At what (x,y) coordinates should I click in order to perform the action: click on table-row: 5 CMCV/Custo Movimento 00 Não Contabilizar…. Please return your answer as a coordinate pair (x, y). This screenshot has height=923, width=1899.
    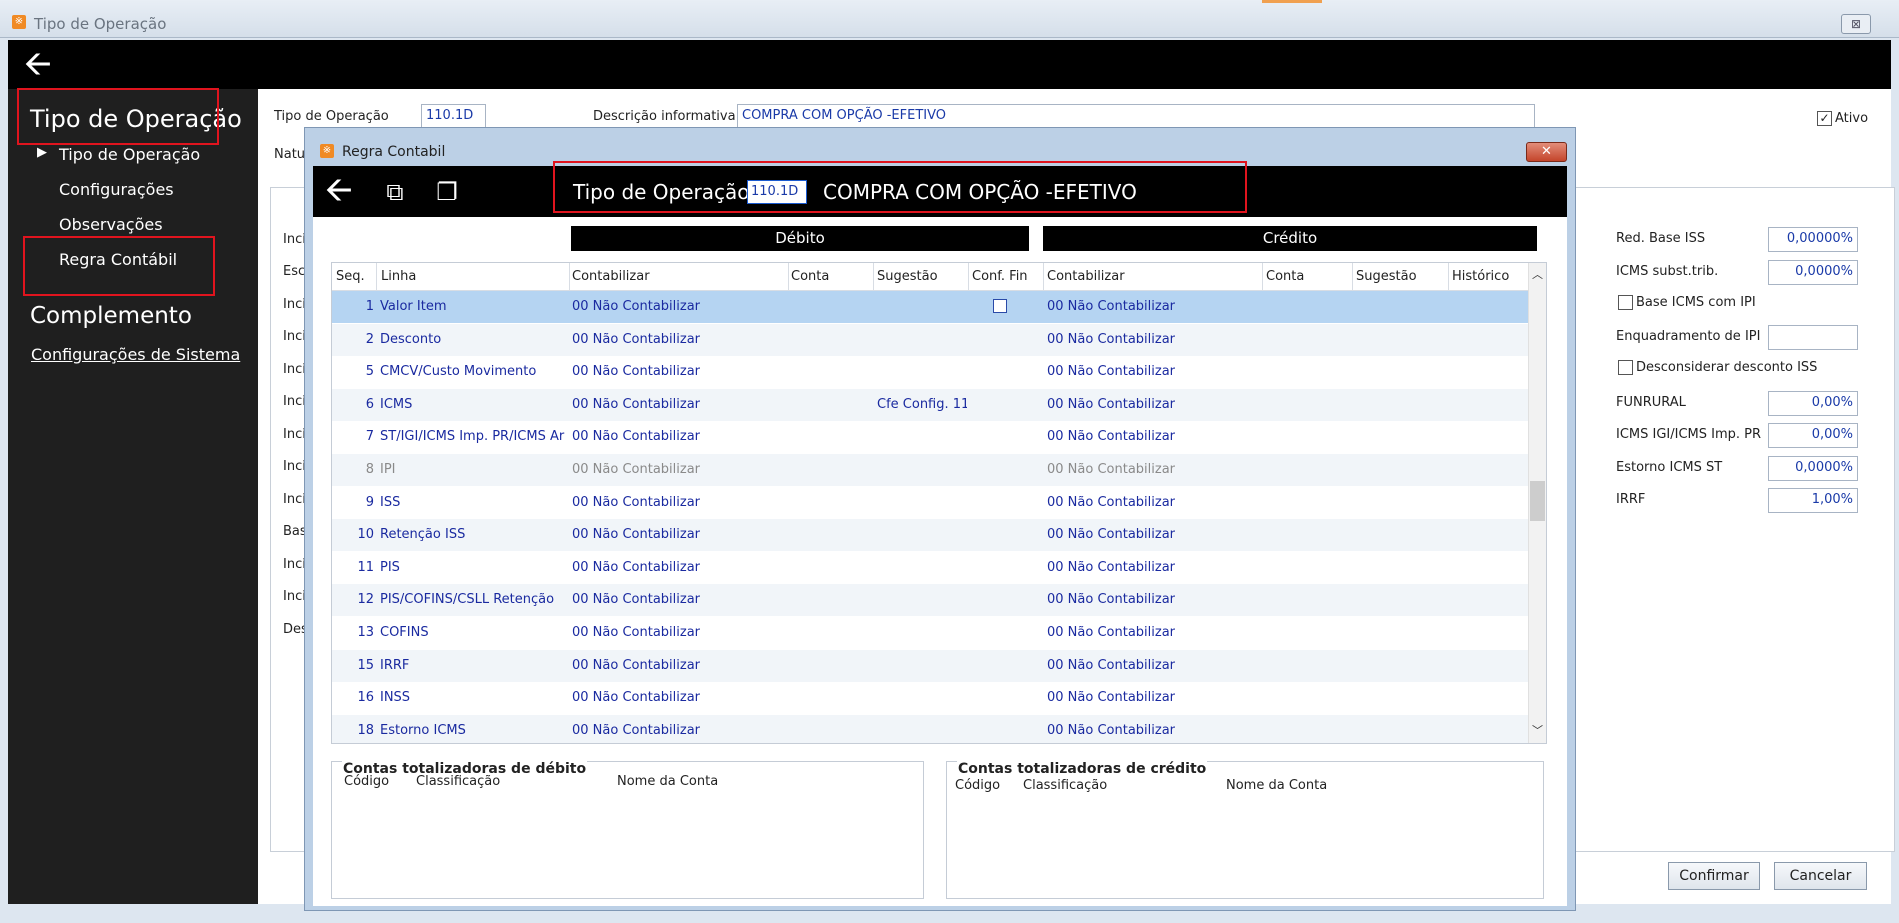
    Looking at the image, I should click on (930, 372).